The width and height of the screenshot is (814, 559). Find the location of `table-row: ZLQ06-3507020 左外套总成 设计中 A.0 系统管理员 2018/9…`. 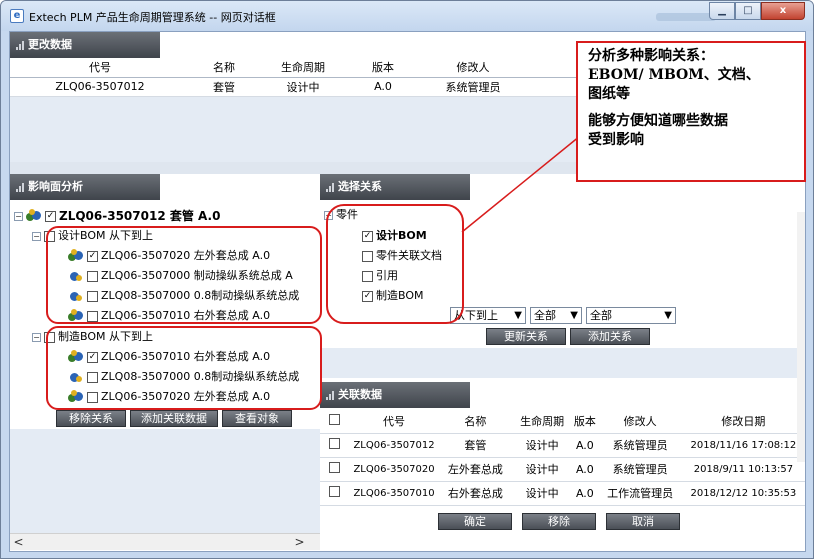

table-row: ZLQ06-3507020 左外套总成 设计中 A.0 系统管理员 2018/9… is located at coordinates (562, 469).